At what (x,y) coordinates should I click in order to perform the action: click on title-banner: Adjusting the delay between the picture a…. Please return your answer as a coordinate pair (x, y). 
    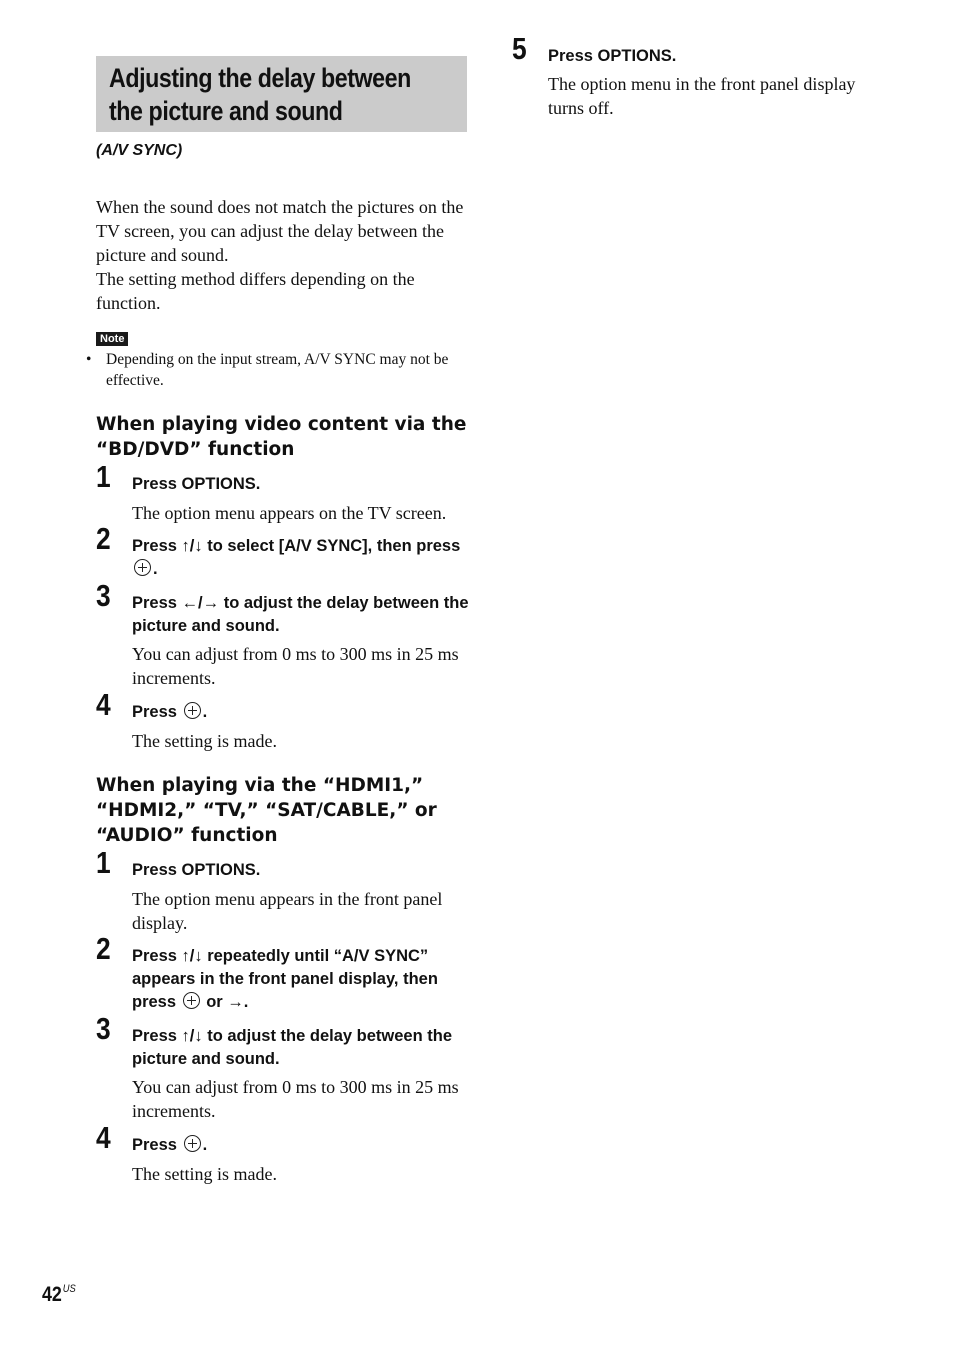
    Looking at the image, I should click on (281, 94).